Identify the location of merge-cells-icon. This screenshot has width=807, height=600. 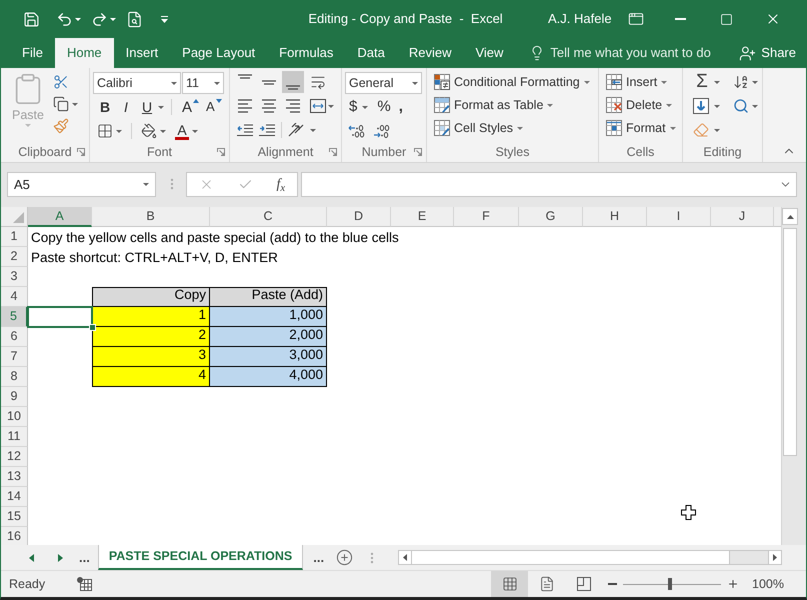
(318, 106).